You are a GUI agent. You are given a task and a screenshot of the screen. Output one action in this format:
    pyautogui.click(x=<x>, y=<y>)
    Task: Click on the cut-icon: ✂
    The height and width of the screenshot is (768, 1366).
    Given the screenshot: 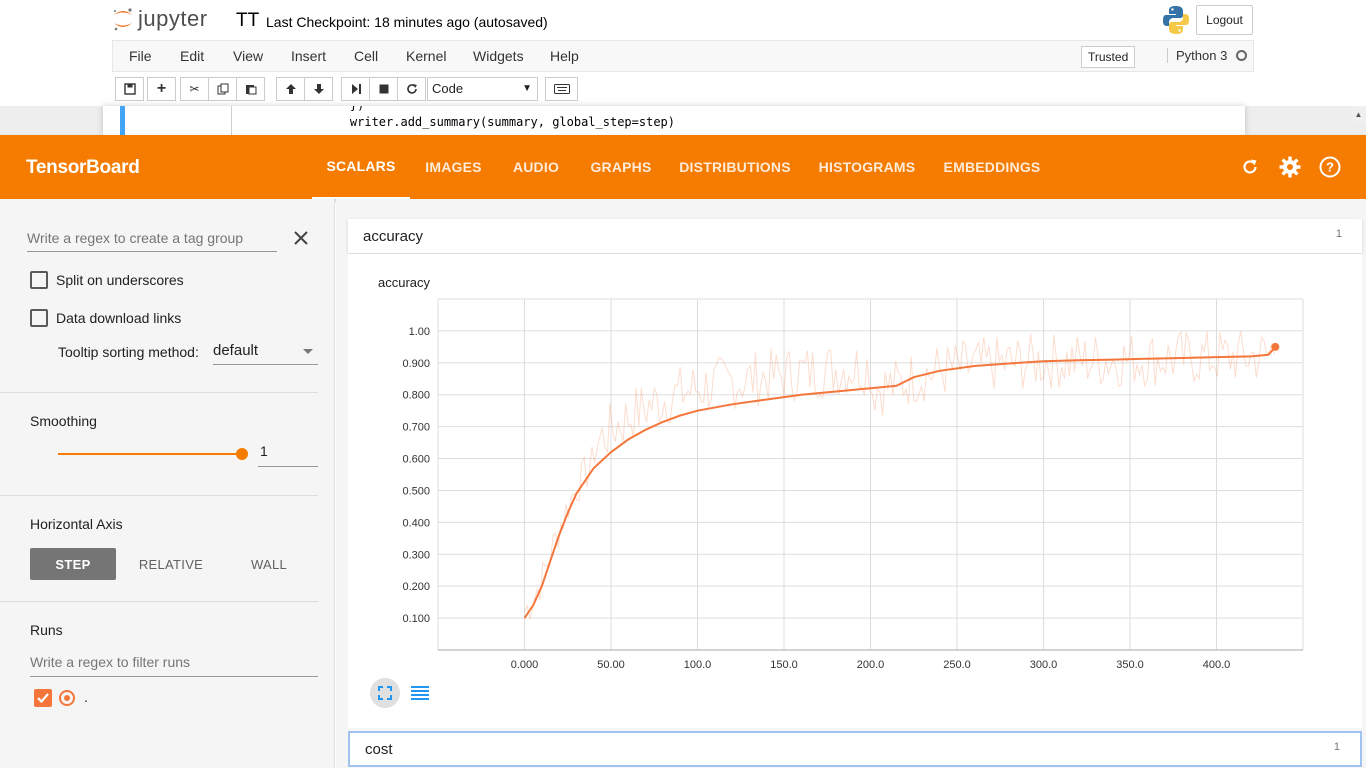 What is the action you would take?
    pyautogui.click(x=194, y=89)
    